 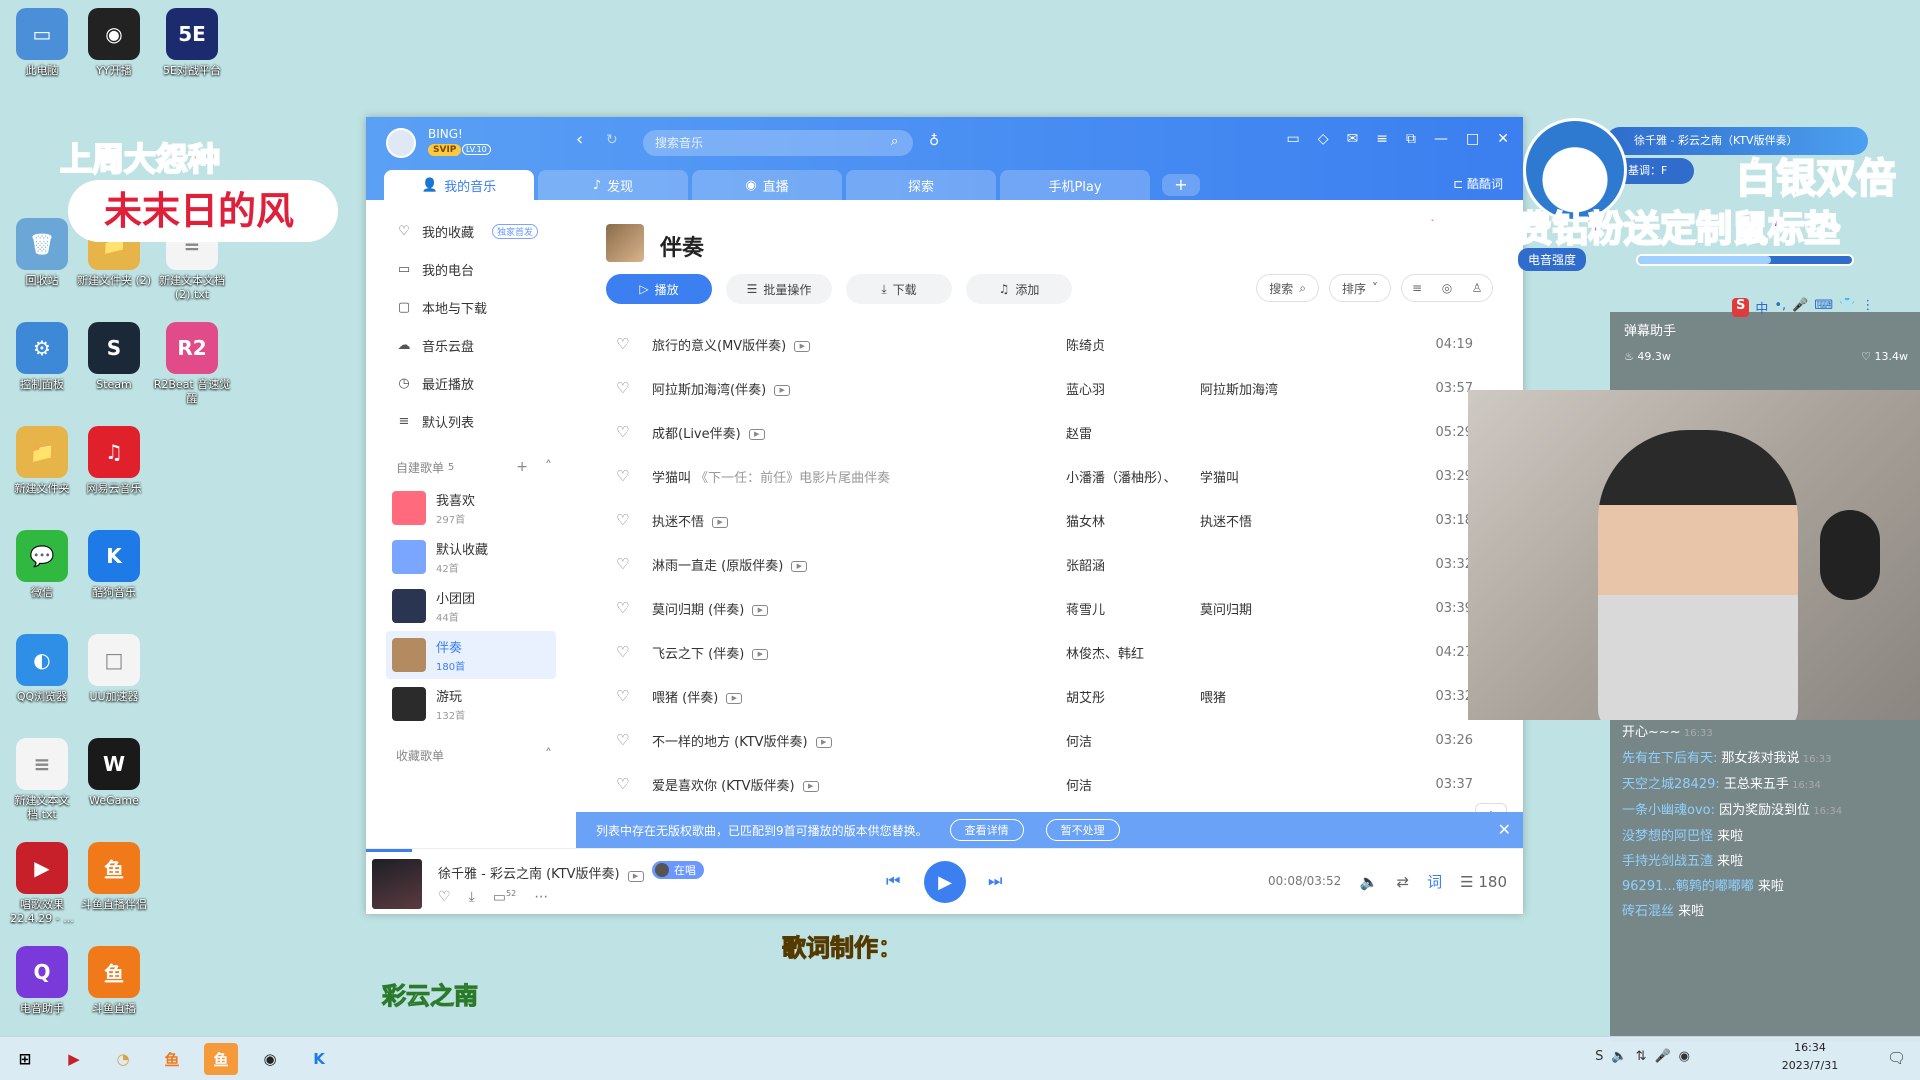 What do you see at coordinates (1133, 432) in the screenshot?
I see `song-artist: 赵雷` at bounding box center [1133, 432].